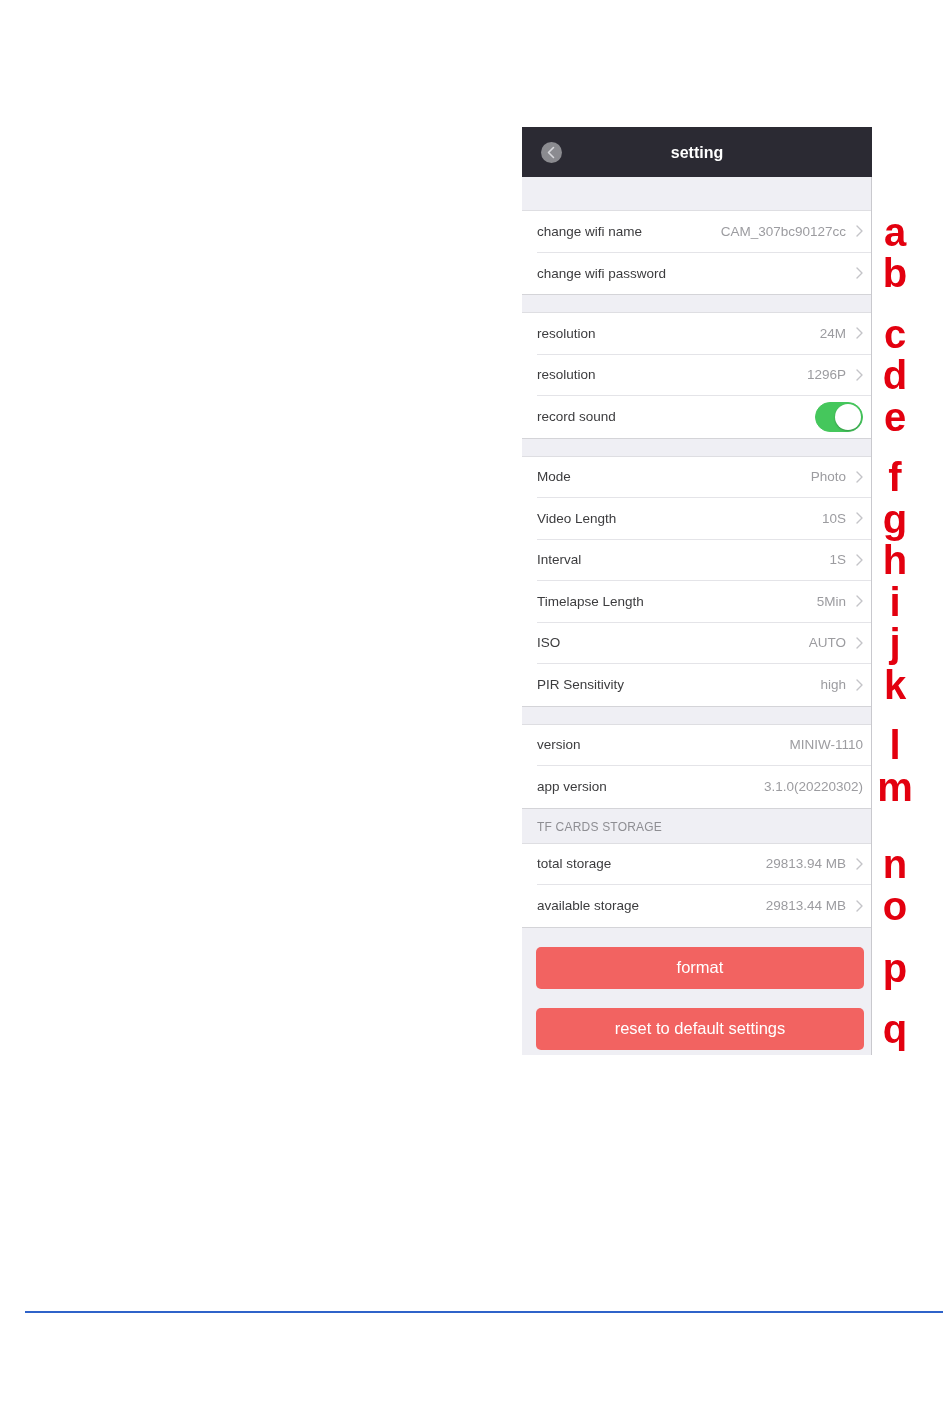 The image size is (950, 1408). I want to click on settings-row: resolution 24M, so click(696, 334).